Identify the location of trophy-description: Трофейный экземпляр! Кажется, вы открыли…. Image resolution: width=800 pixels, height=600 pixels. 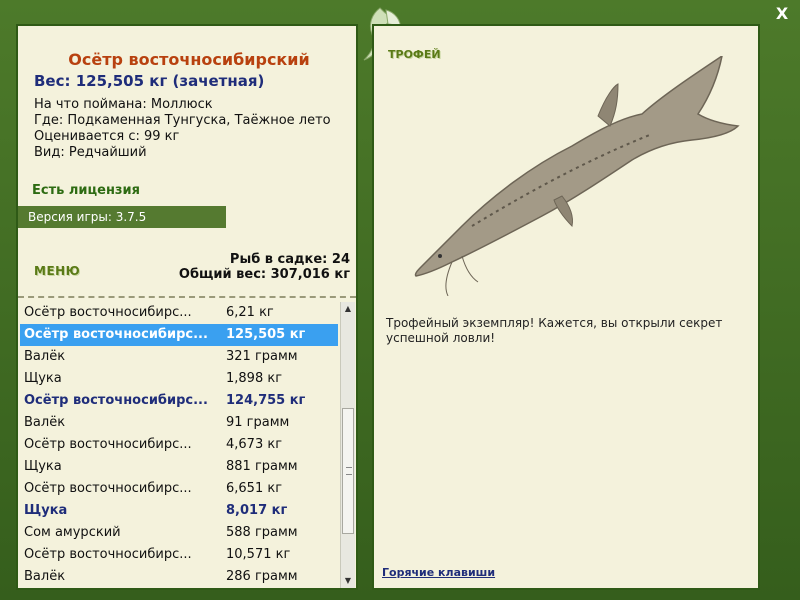
(554, 330).